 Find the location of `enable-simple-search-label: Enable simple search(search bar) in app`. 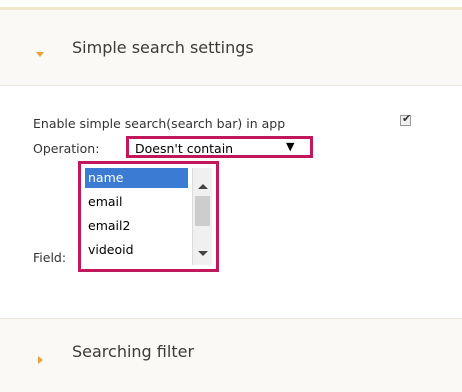

enable-simple-search-label: Enable simple search(search bar) in app is located at coordinates (159, 123).